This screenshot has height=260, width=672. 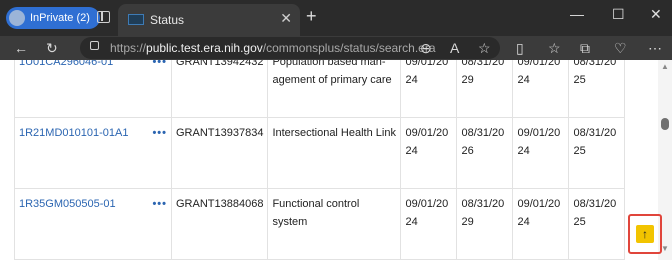 What do you see at coordinates (485, 153) in the screenshot?
I see `date-cell: 08/31/2026` at bounding box center [485, 153].